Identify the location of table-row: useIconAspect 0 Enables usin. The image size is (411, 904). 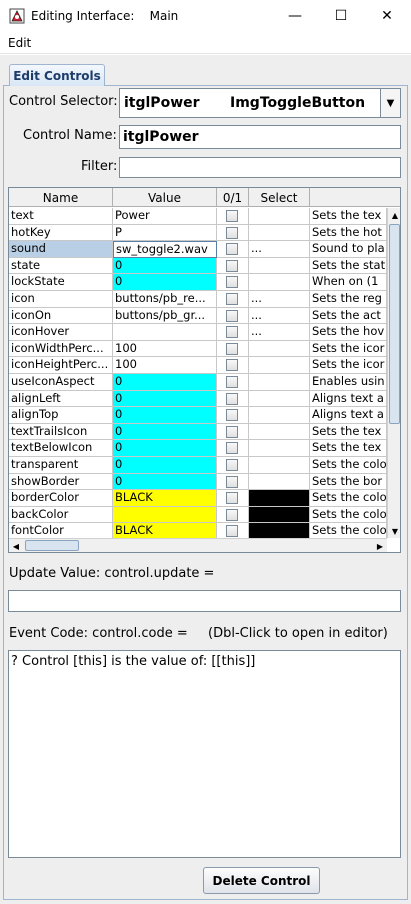
(198, 382).